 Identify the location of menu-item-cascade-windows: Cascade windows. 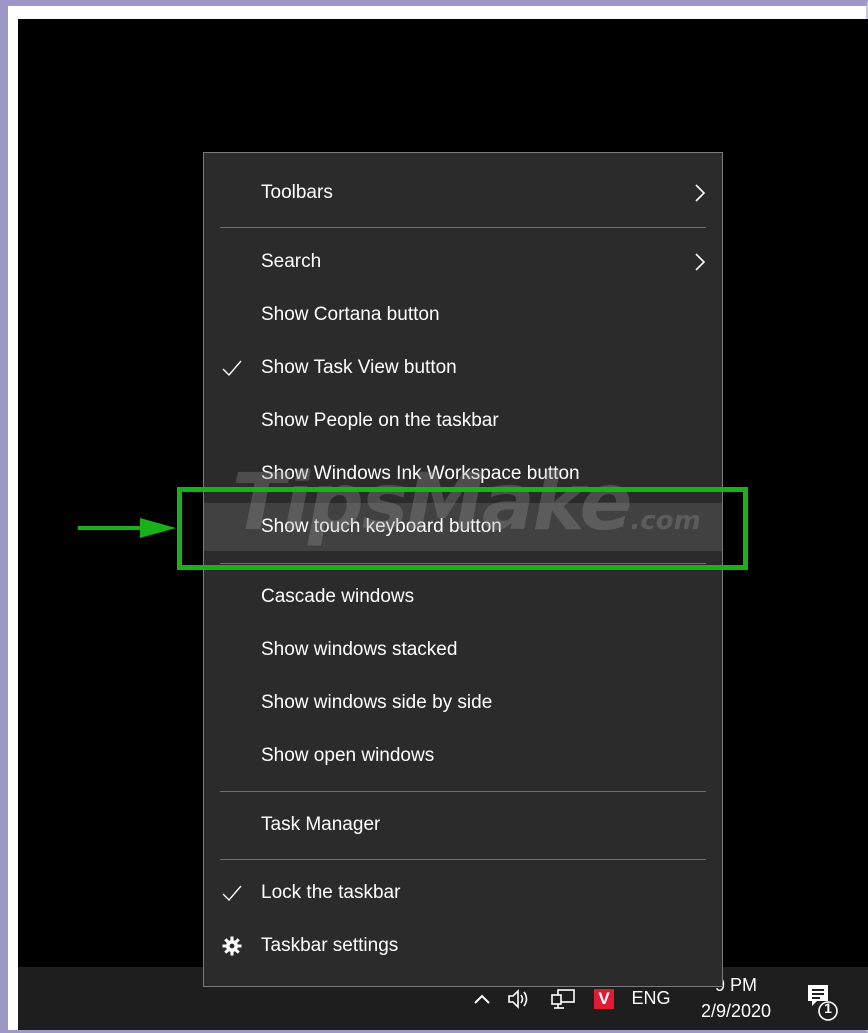
(463, 597).